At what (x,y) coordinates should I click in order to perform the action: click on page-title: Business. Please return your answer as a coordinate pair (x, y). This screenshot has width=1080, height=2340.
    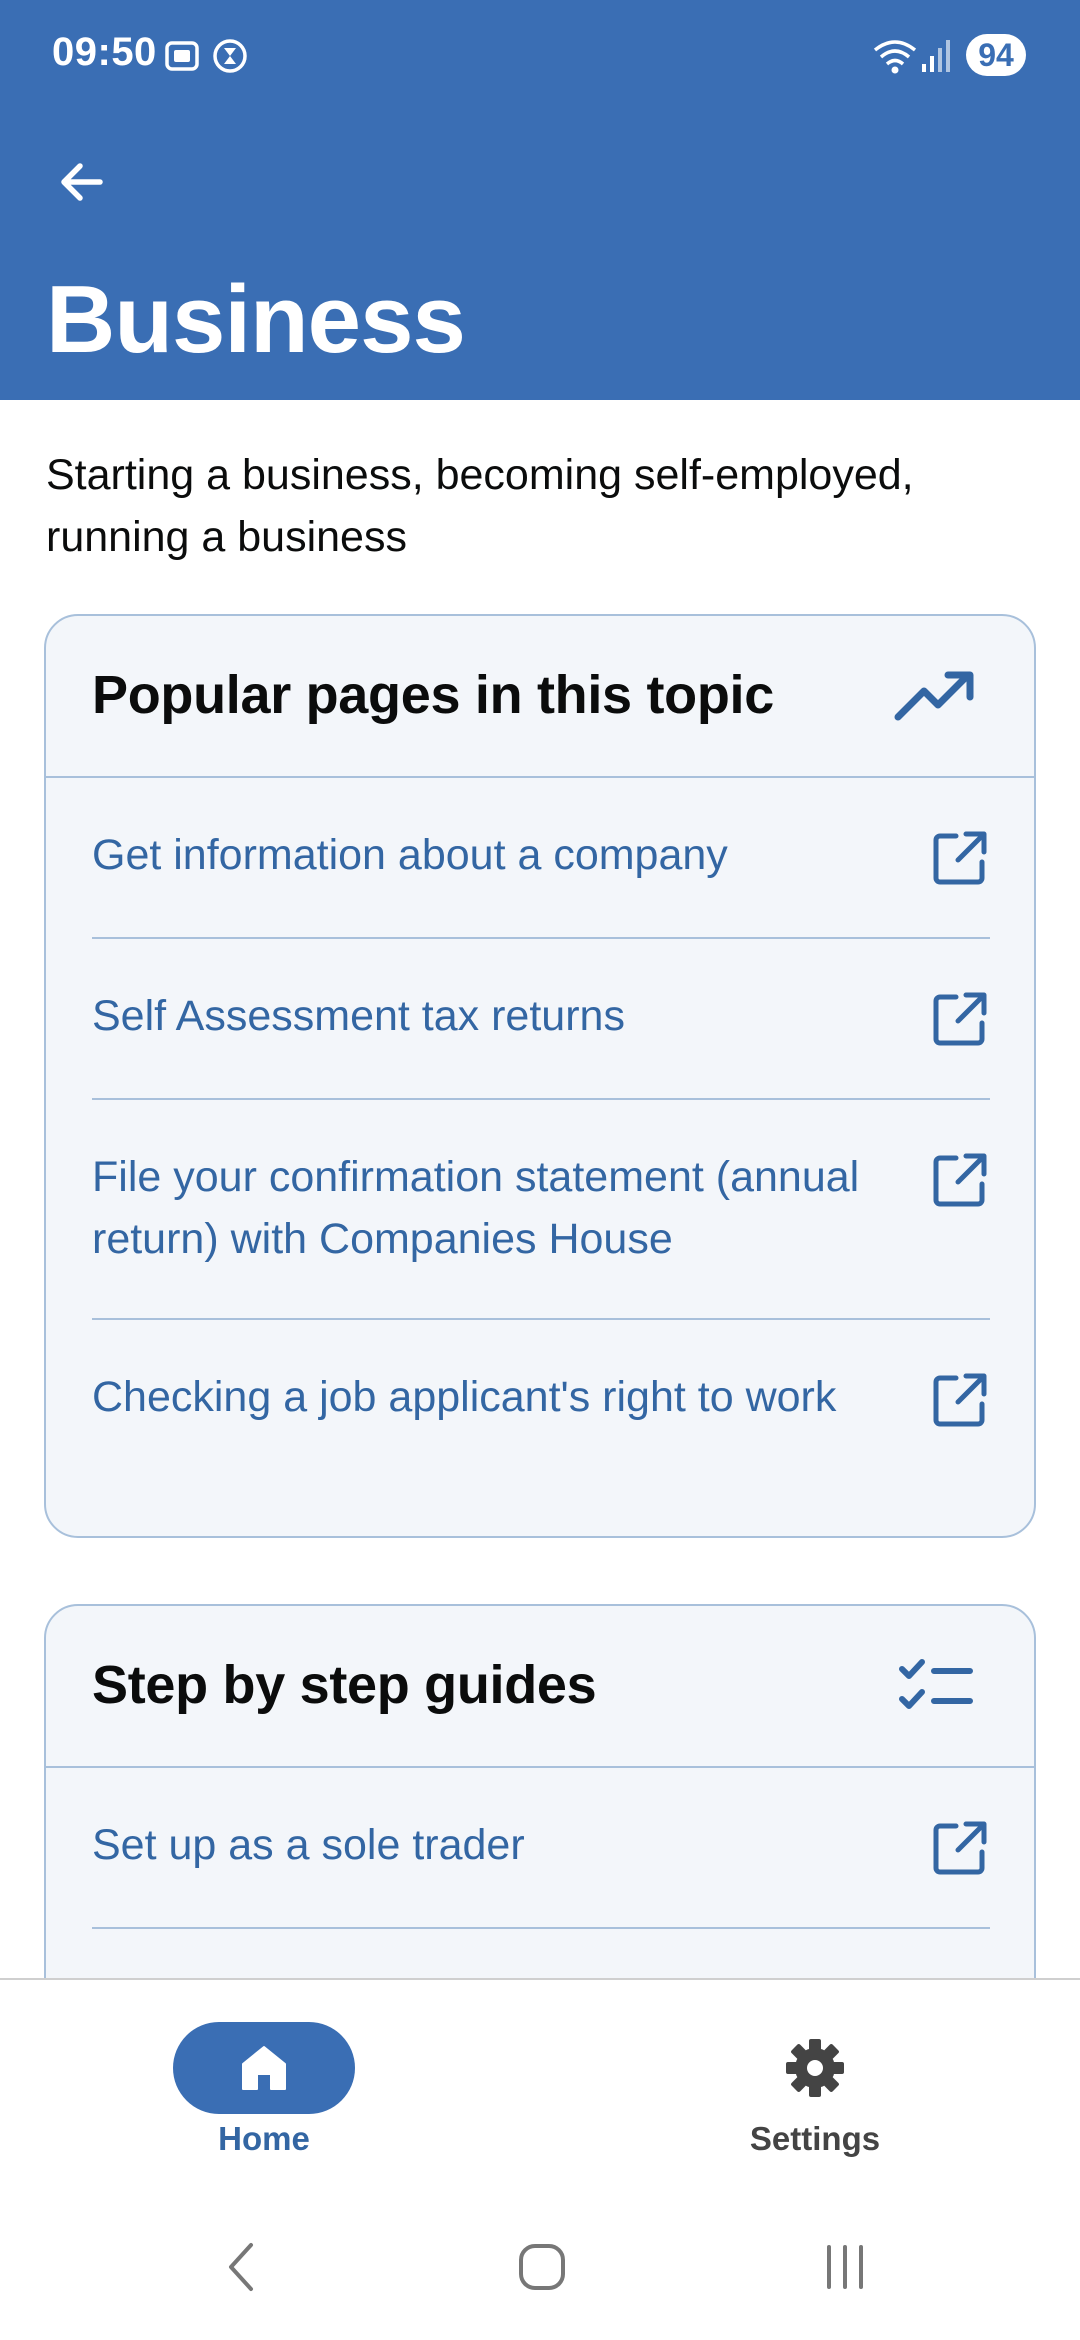
    Looking at the image, I should click on (256, 319).